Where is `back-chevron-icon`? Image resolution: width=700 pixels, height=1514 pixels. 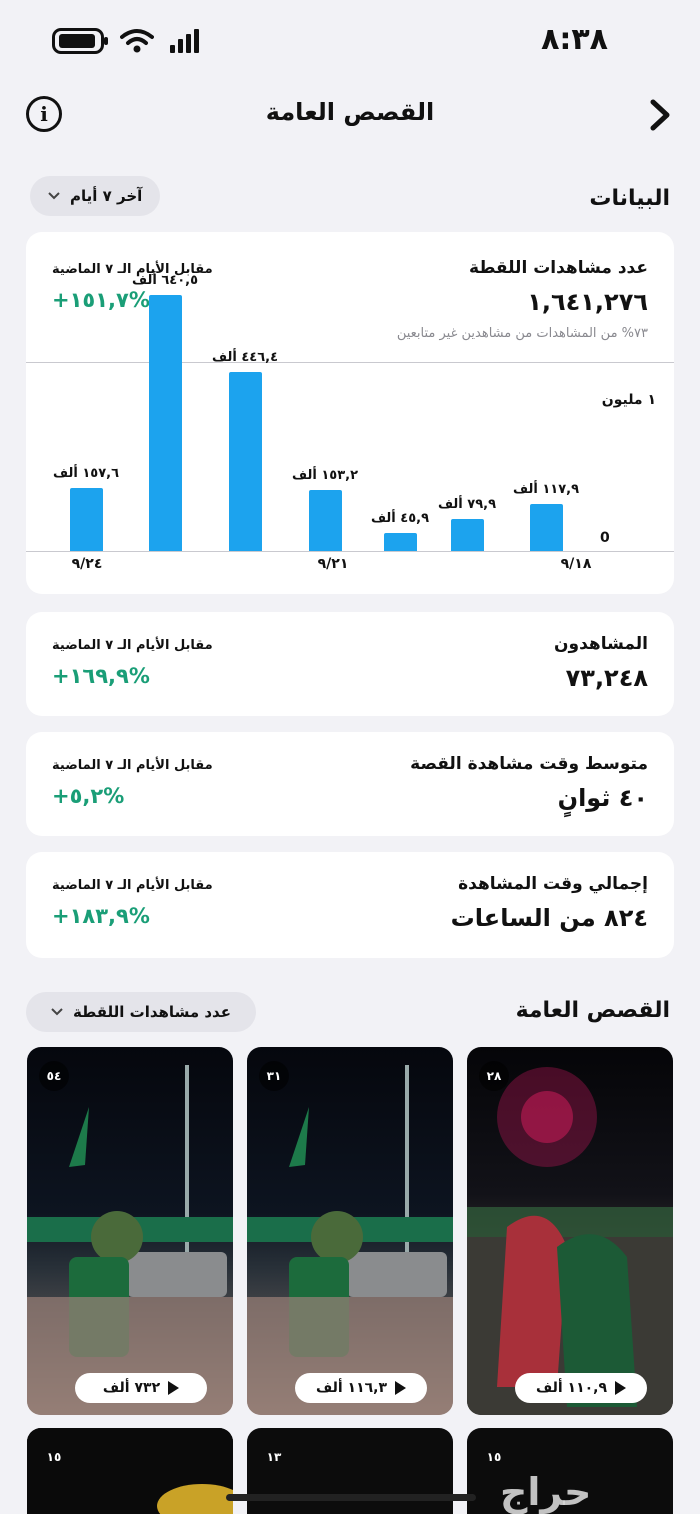 back-chevron-icon is located at coordinates (660, 115).